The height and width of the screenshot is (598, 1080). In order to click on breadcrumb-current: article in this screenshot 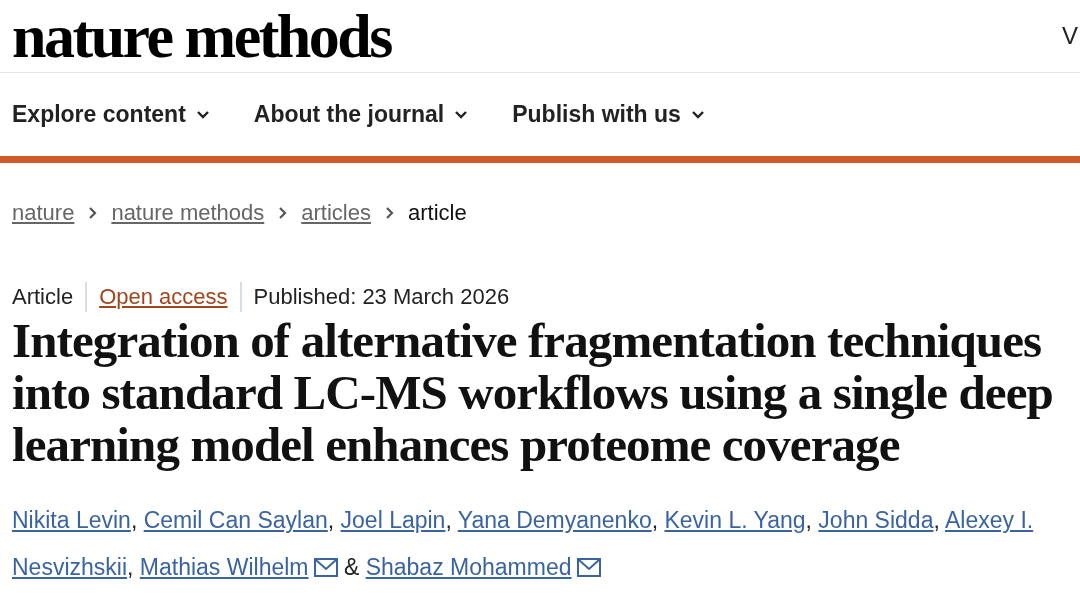, I will do `click(437, 213)`.